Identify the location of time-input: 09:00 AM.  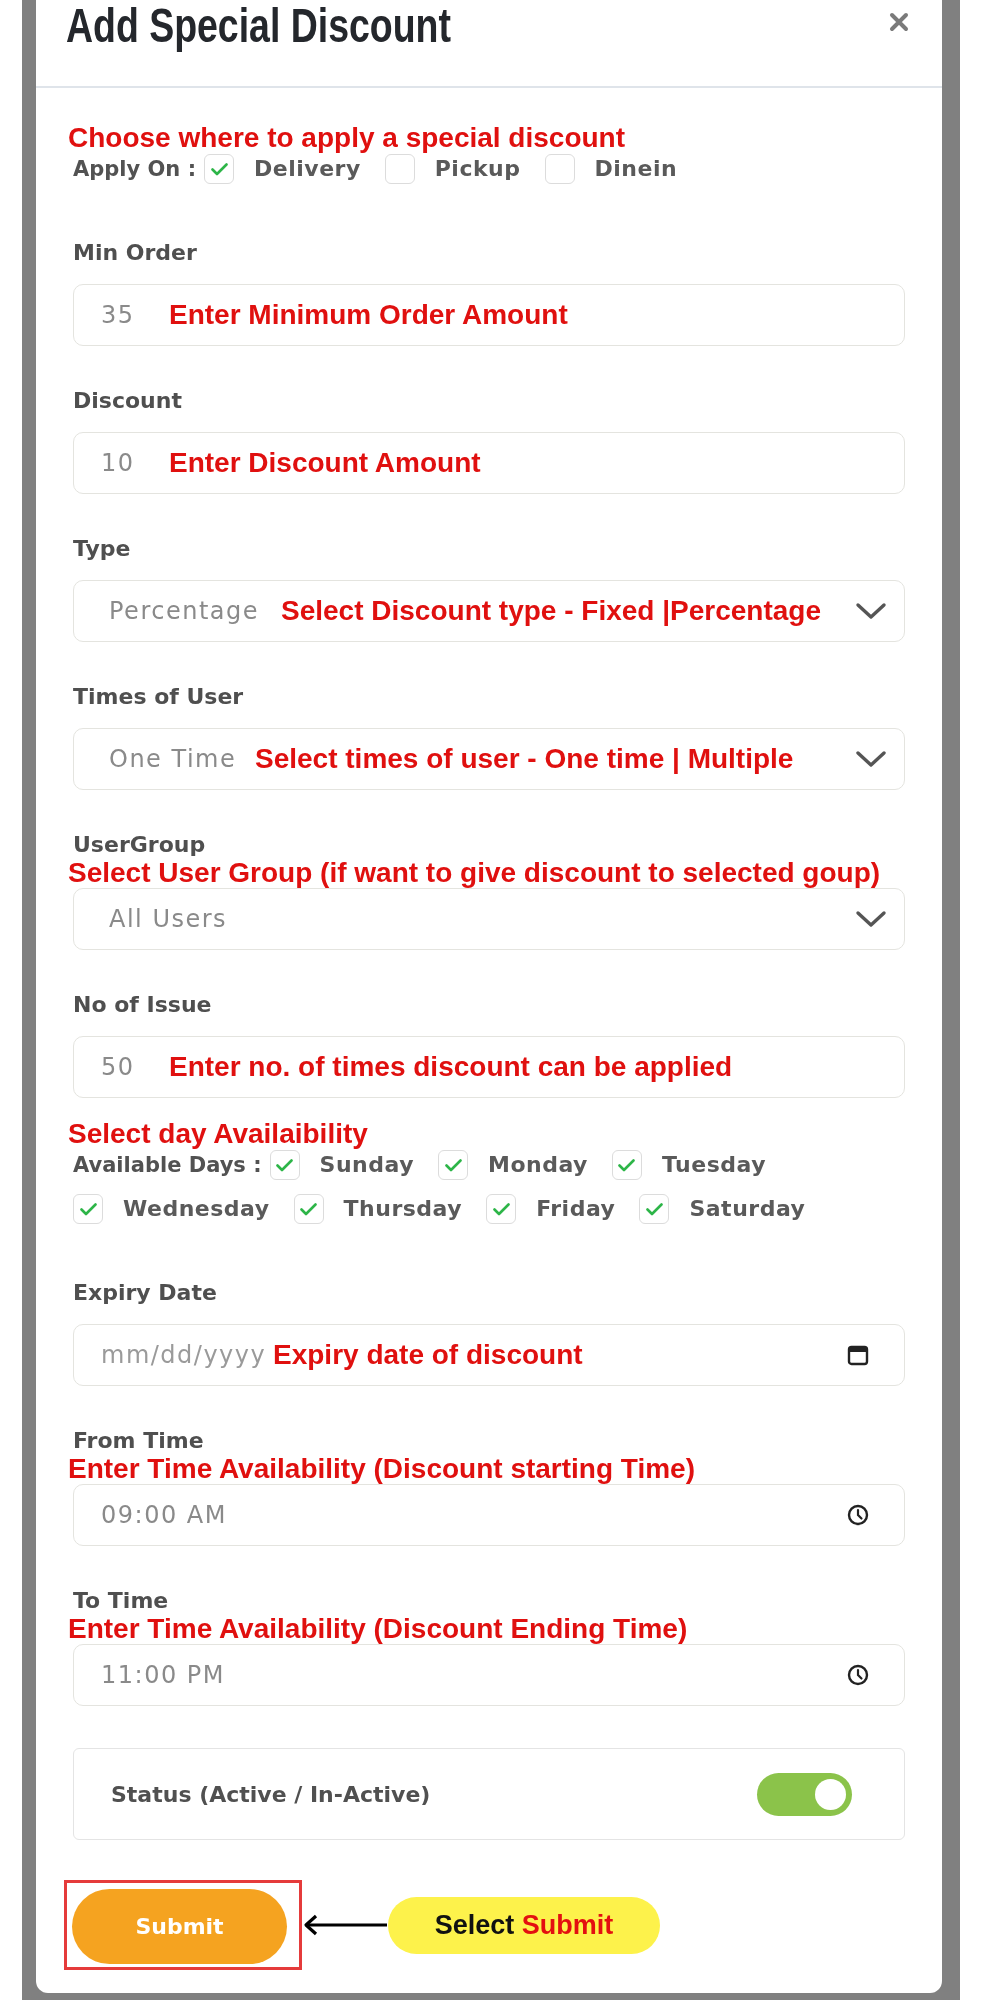
(489, 1515).